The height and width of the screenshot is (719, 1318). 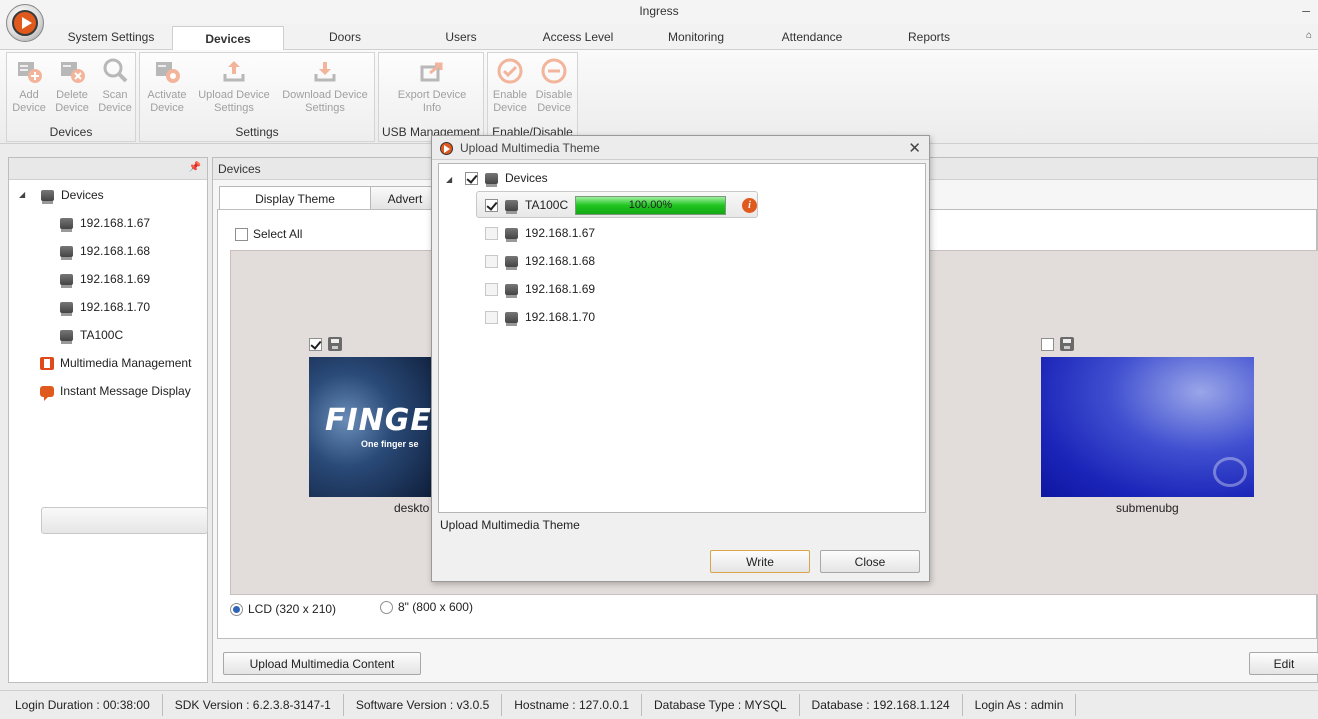 What do you see at coordinates (812, 37) in the screenshot?
I see `tab-attendance: Attendance` at bounding box center [812, 37].